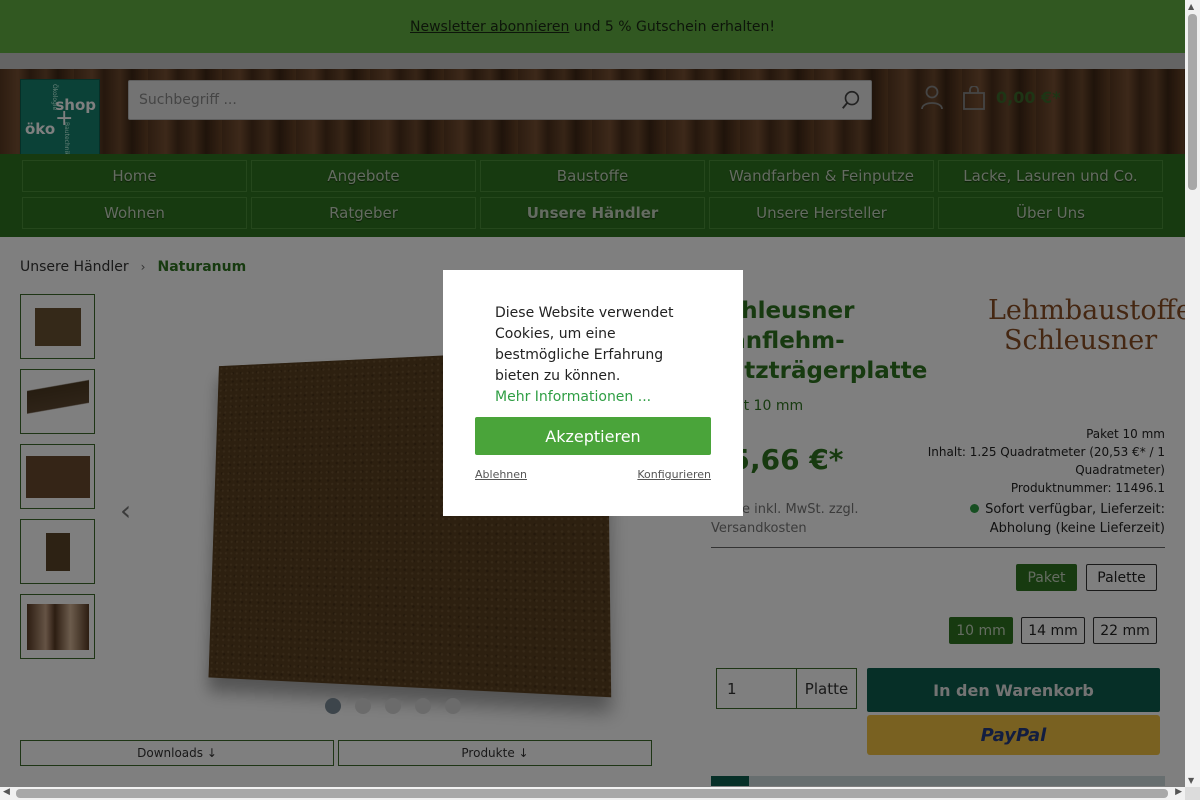 This screenshot has height=800, width=1200. Describe the element at coordinates (6, 792) in the screenshot. I see `scroll-left-icon: ◀` at that location.